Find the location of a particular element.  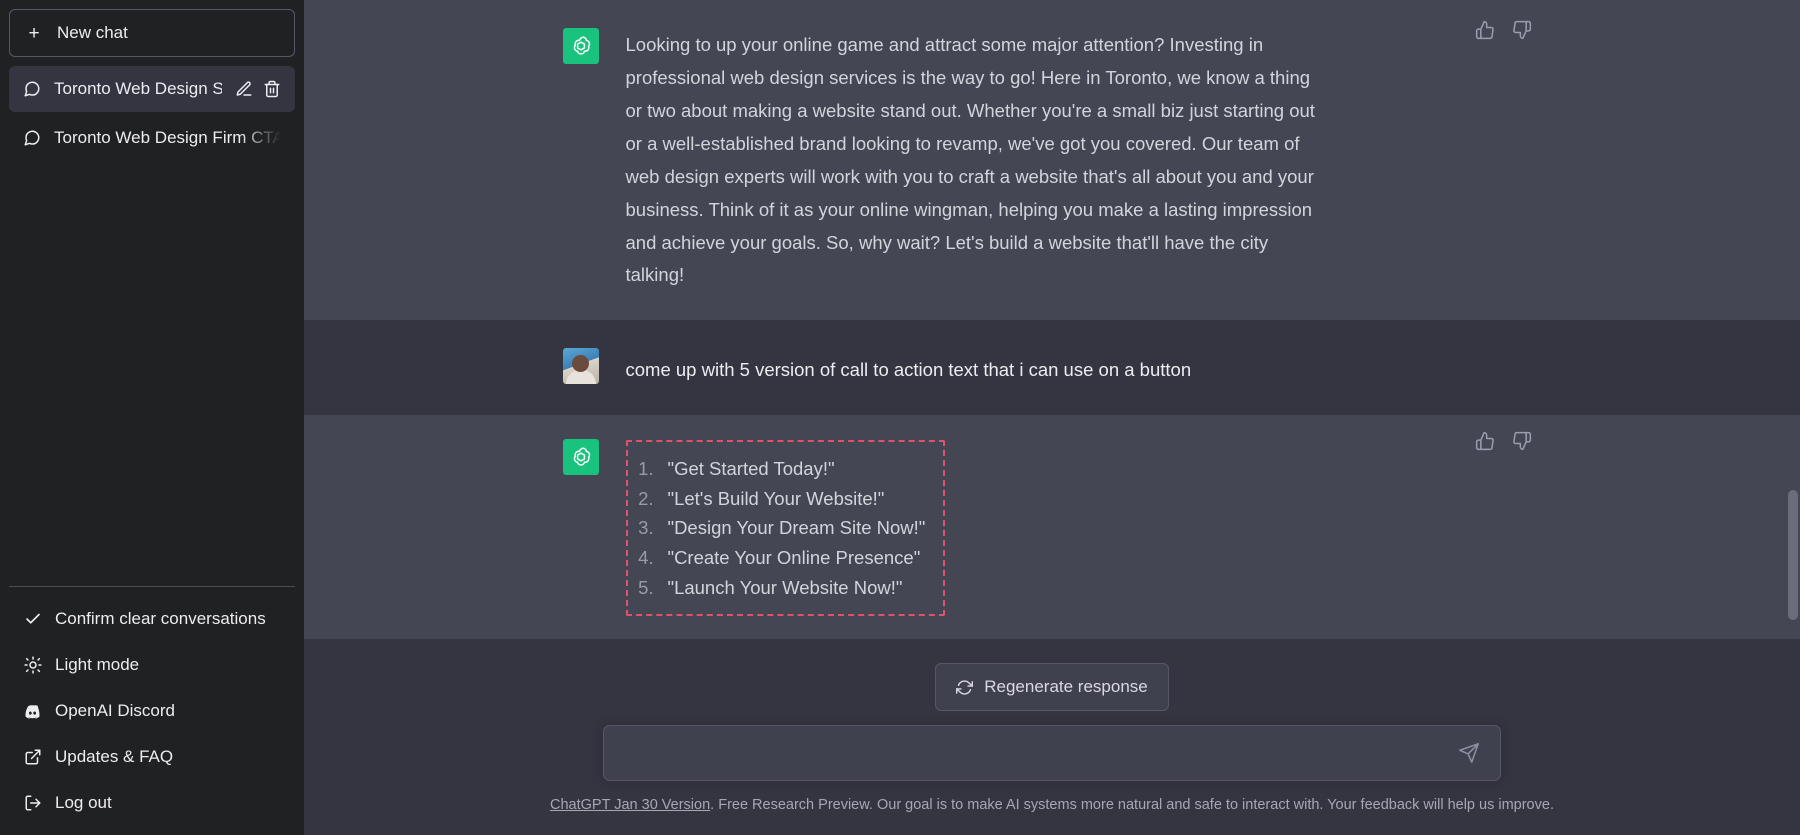

user-avatar is located at coordinates (580, 366).